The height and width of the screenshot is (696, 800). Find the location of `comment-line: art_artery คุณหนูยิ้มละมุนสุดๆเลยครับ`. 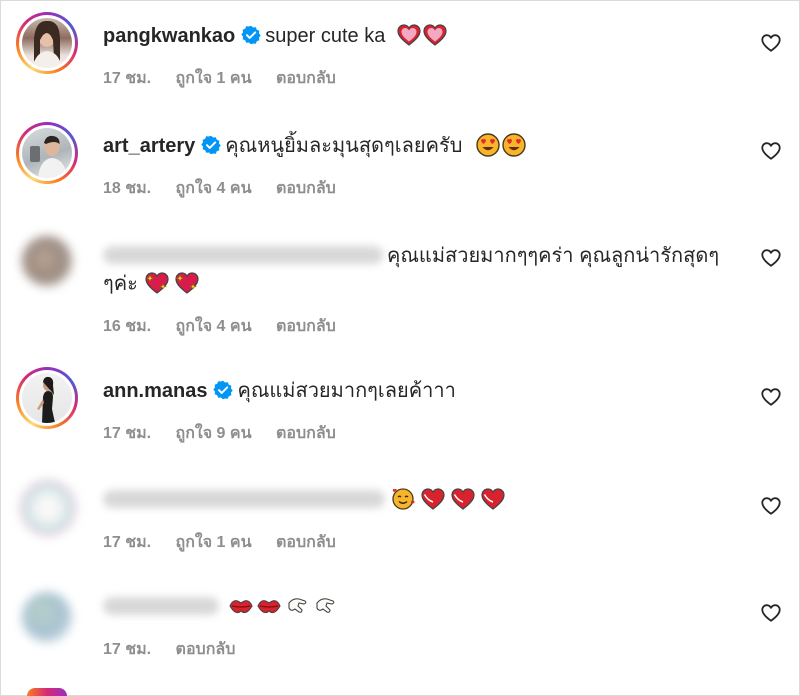

comment-line: art_artery คุณหนูยิ้มละมุนสุดๆเลยครับ is located at coordinates (411, 146).